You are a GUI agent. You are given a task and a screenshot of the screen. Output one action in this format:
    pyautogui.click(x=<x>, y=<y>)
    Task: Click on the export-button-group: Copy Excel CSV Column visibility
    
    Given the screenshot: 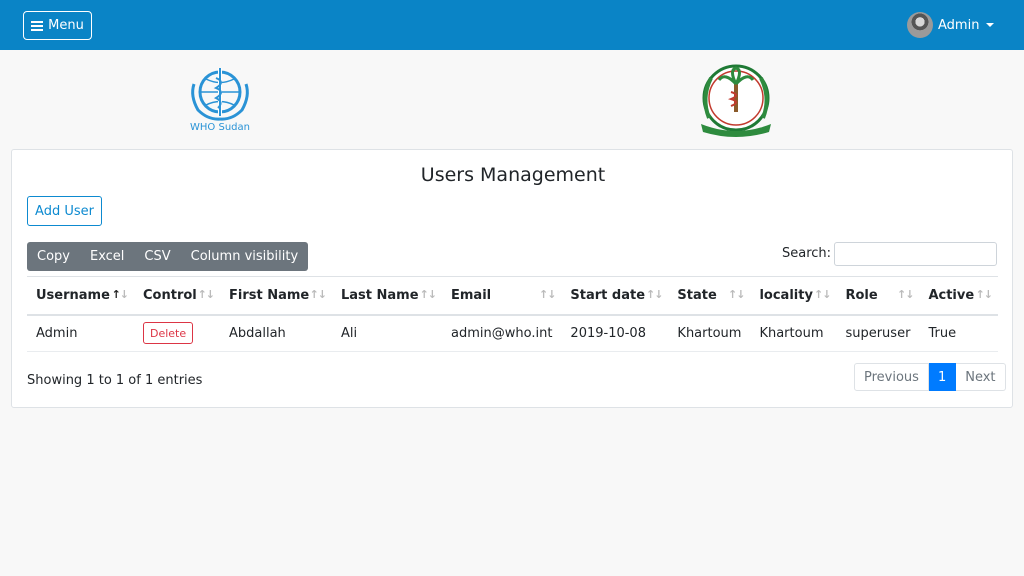 What is the action you would take?
    pyautogui.click(x=168, y=256)
    